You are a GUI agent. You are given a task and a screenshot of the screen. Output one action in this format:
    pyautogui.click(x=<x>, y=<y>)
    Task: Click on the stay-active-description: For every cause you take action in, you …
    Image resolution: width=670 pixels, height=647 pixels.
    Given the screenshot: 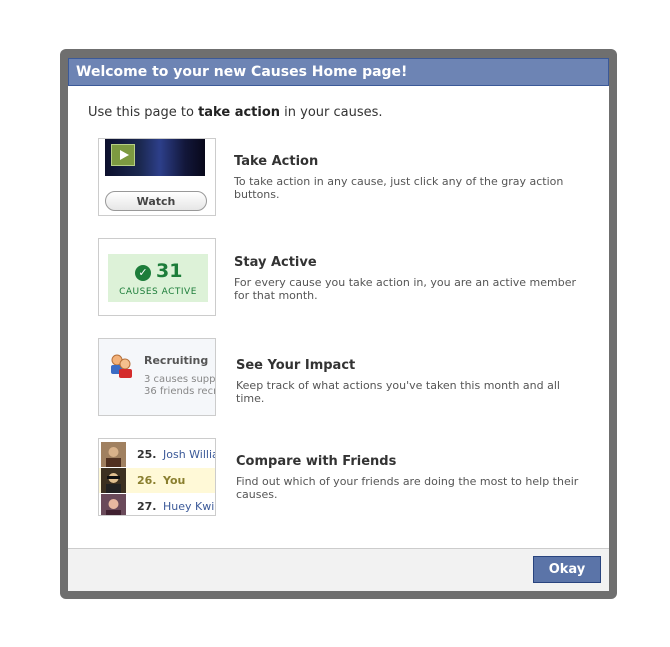 What is the action you would take?
    pyautogui.click(x=405, y=289)
    